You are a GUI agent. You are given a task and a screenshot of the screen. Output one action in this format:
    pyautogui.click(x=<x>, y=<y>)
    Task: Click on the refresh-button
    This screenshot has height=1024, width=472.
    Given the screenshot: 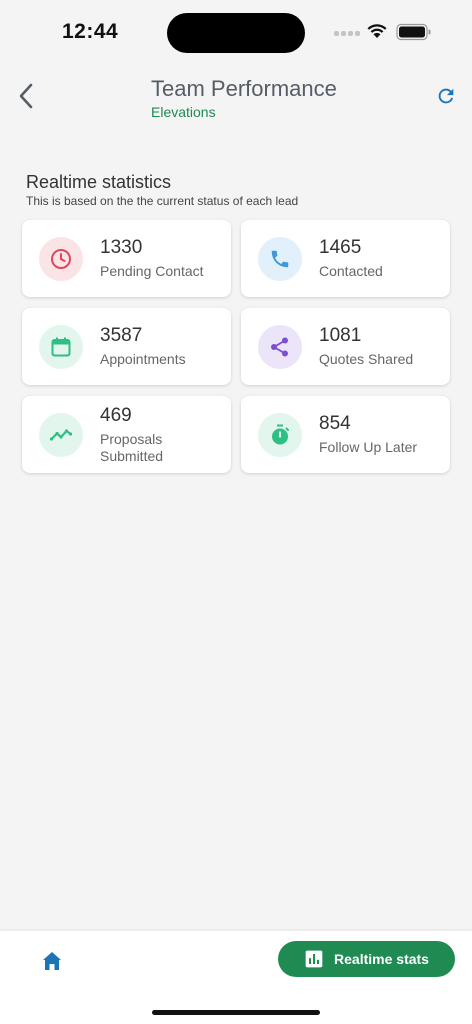 What is the action you would take?
    pyautogui.click(x=446, y=96)
    